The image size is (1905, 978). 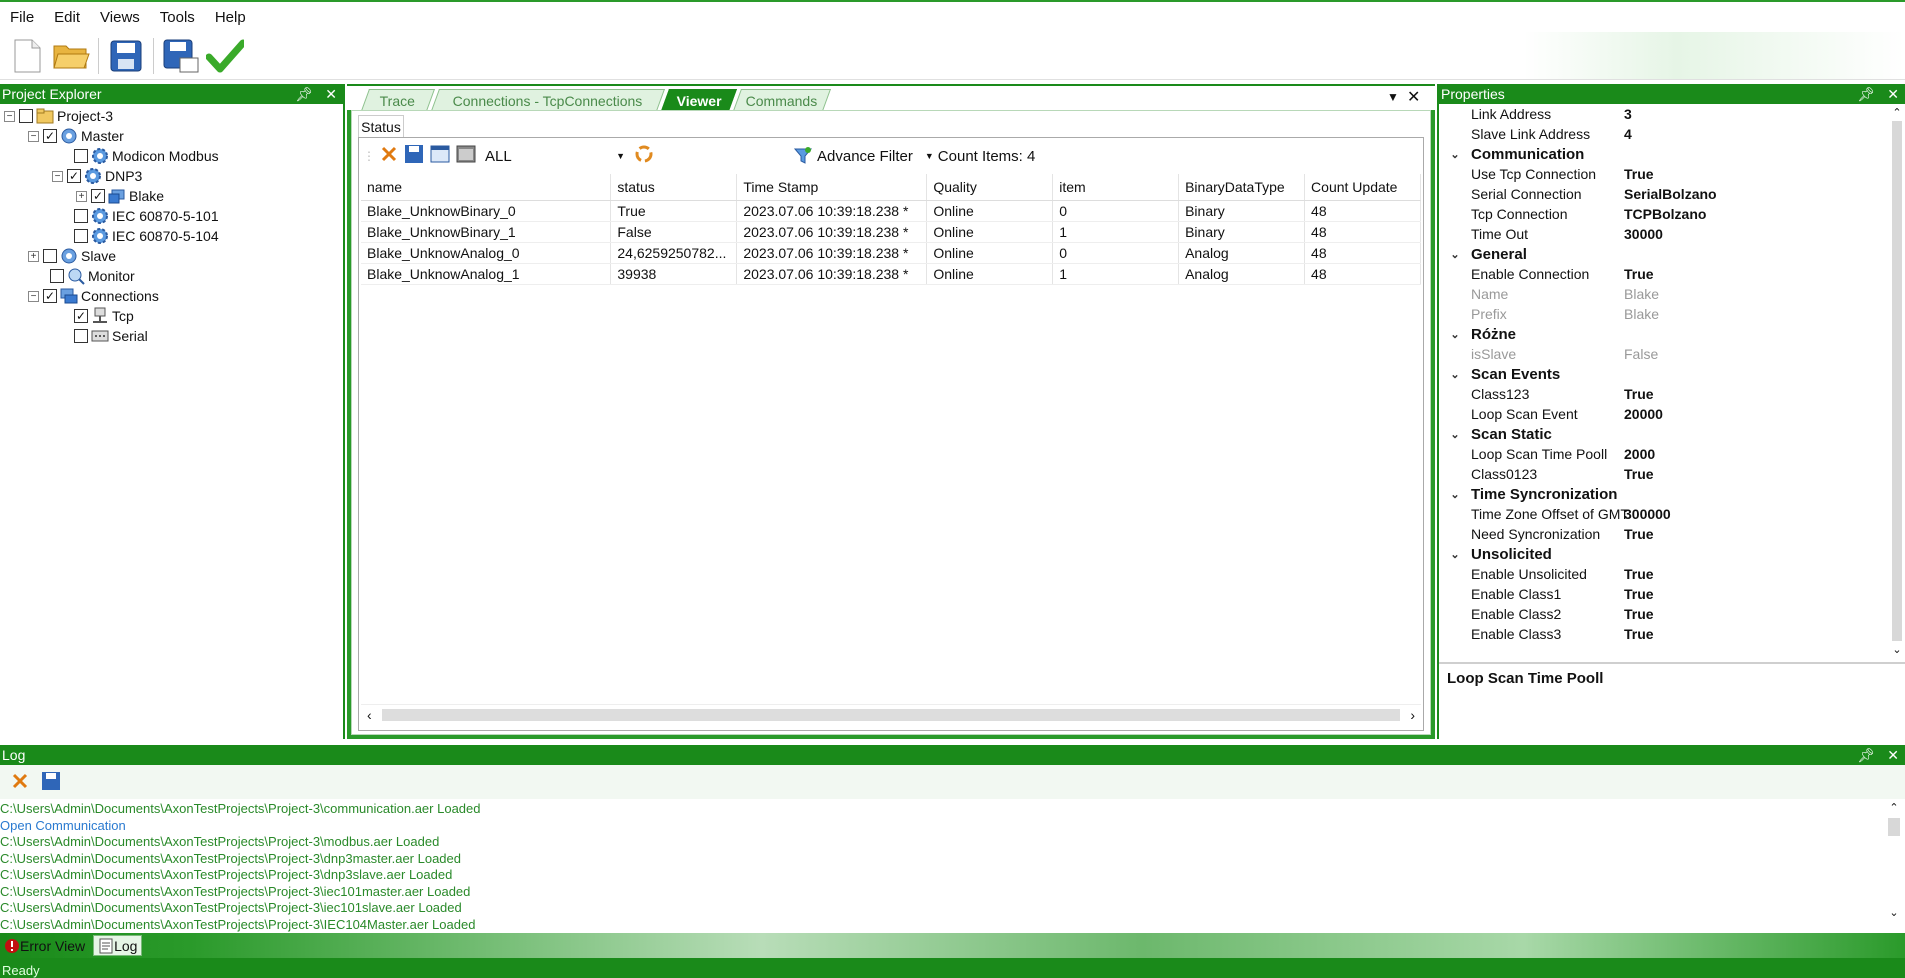 I want to click on column-header-quality: Quality, so click(x=990, y=187).